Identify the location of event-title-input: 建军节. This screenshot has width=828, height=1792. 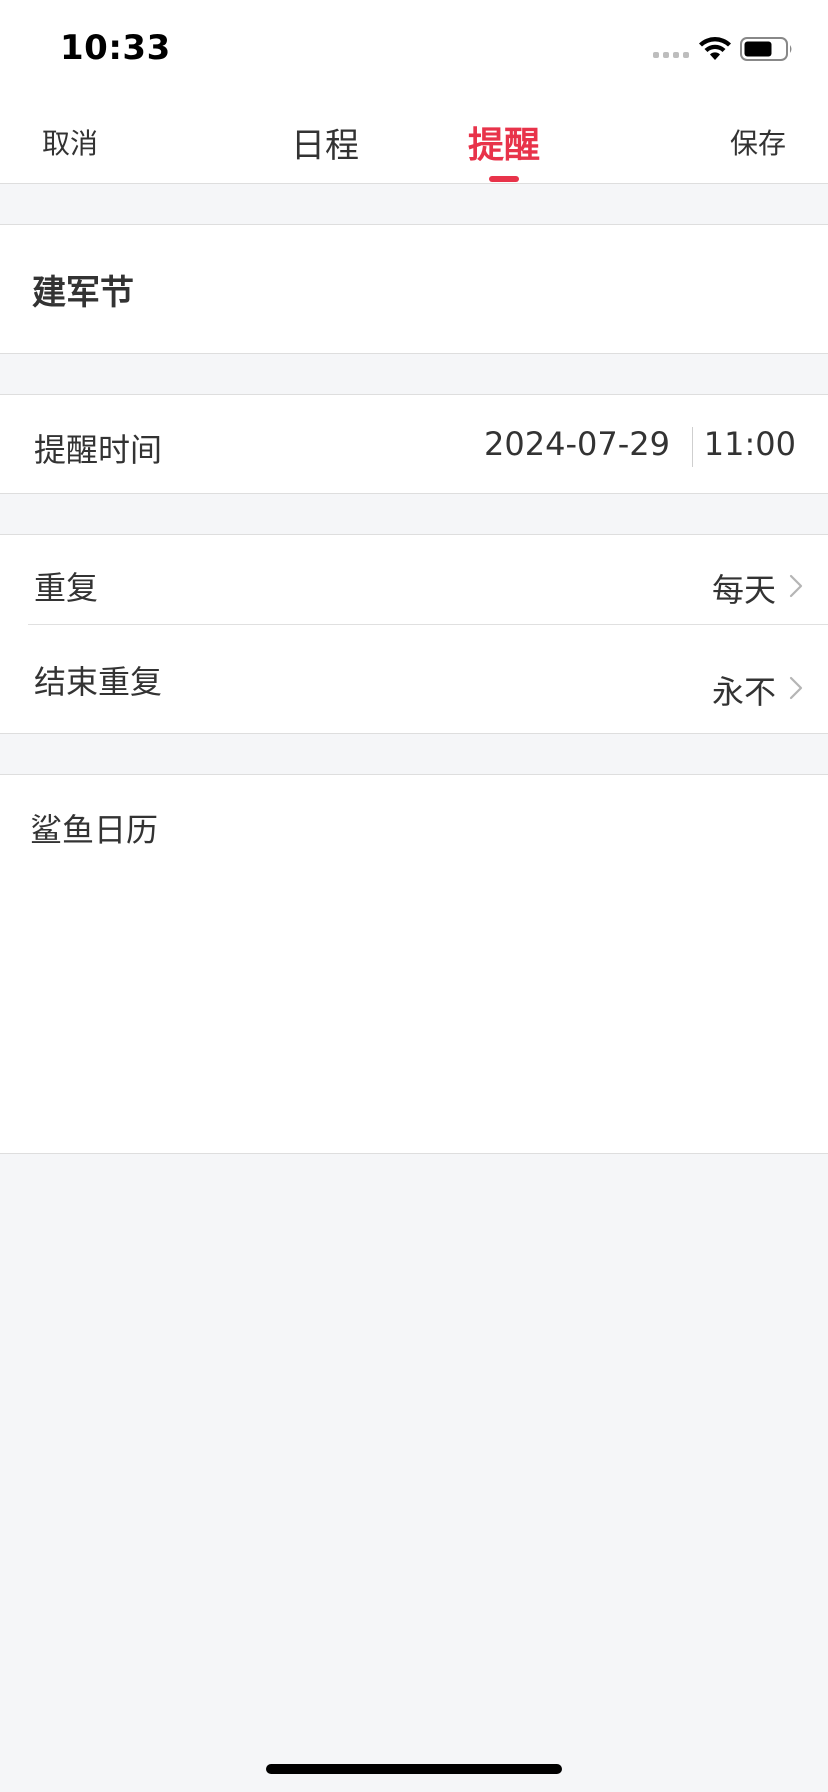
(83, 289).